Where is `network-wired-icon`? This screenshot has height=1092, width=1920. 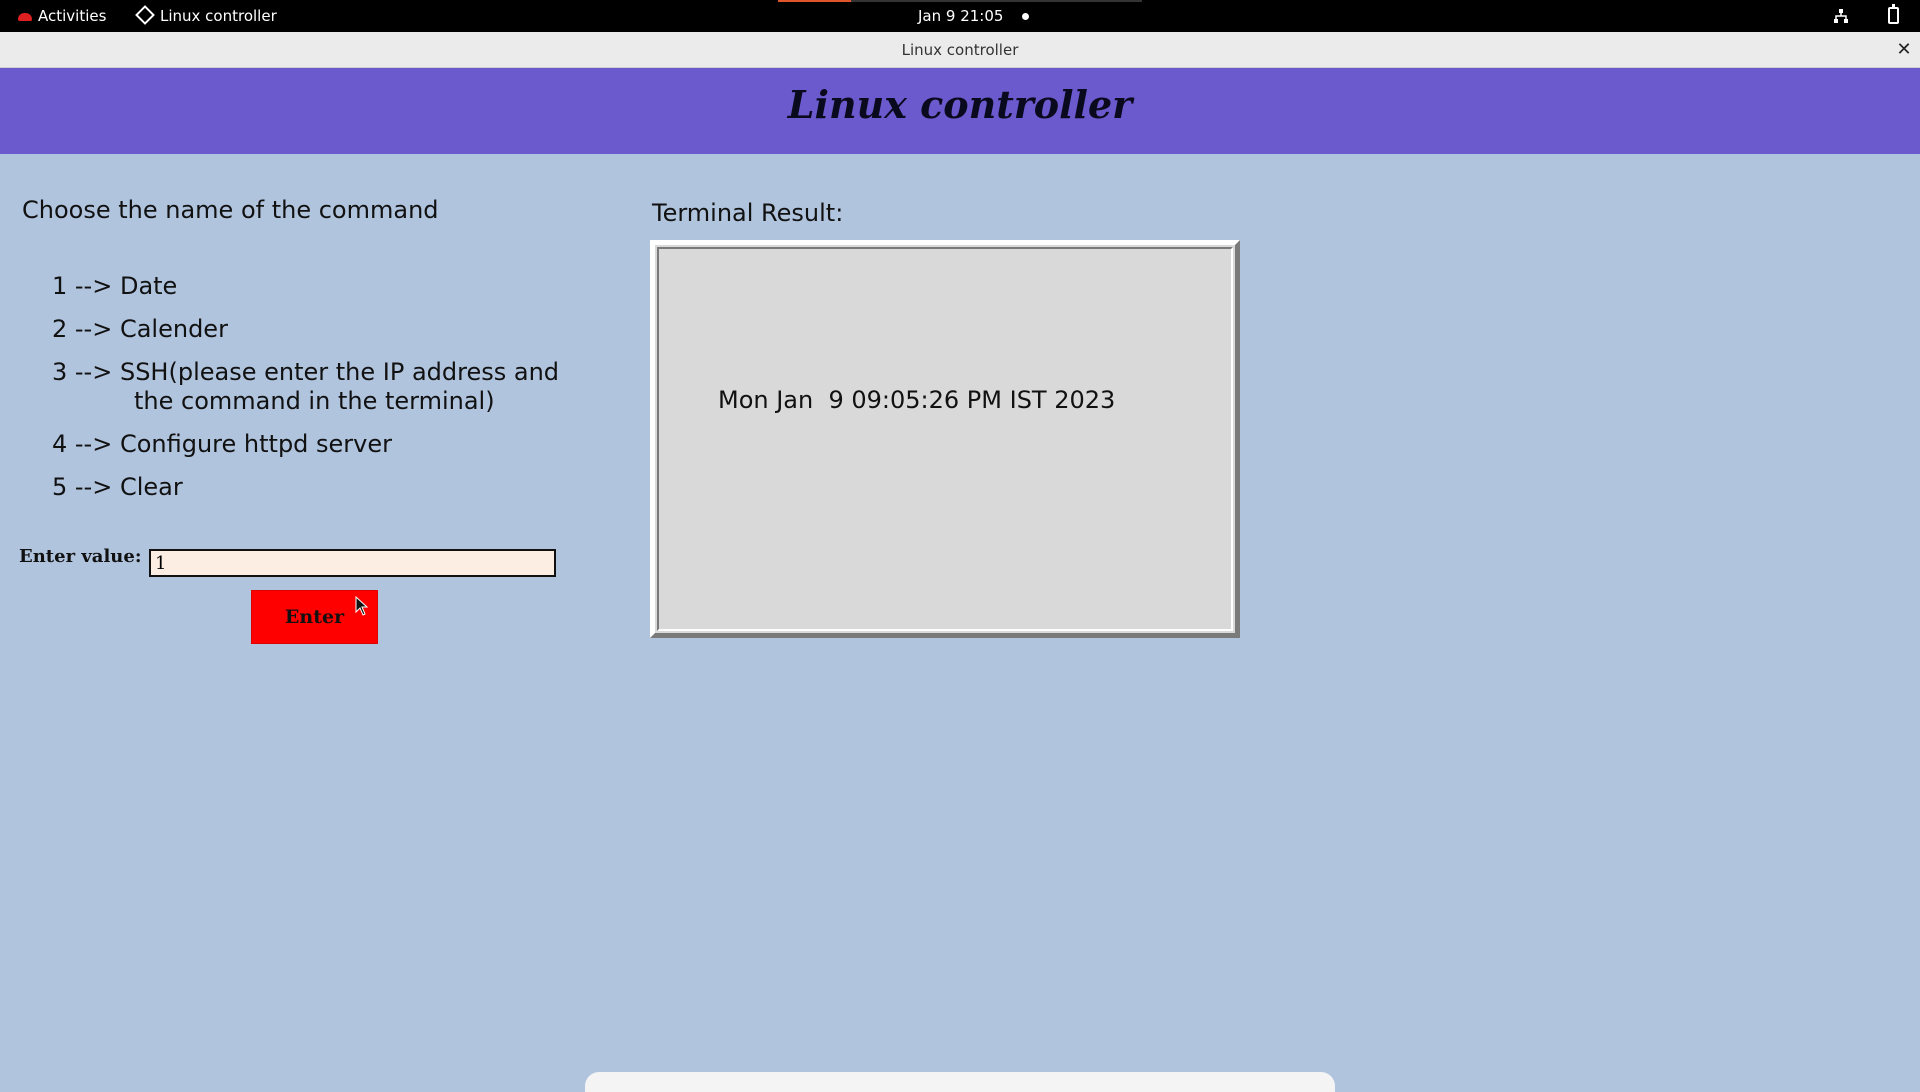 network-wired-icon is located at coordinates (1841, 16).